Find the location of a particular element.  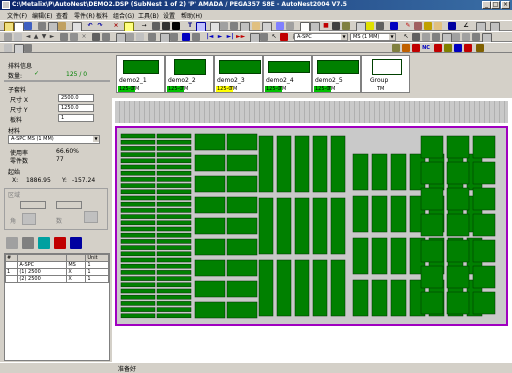

tool8-icon is located at coordinates (468, 48).